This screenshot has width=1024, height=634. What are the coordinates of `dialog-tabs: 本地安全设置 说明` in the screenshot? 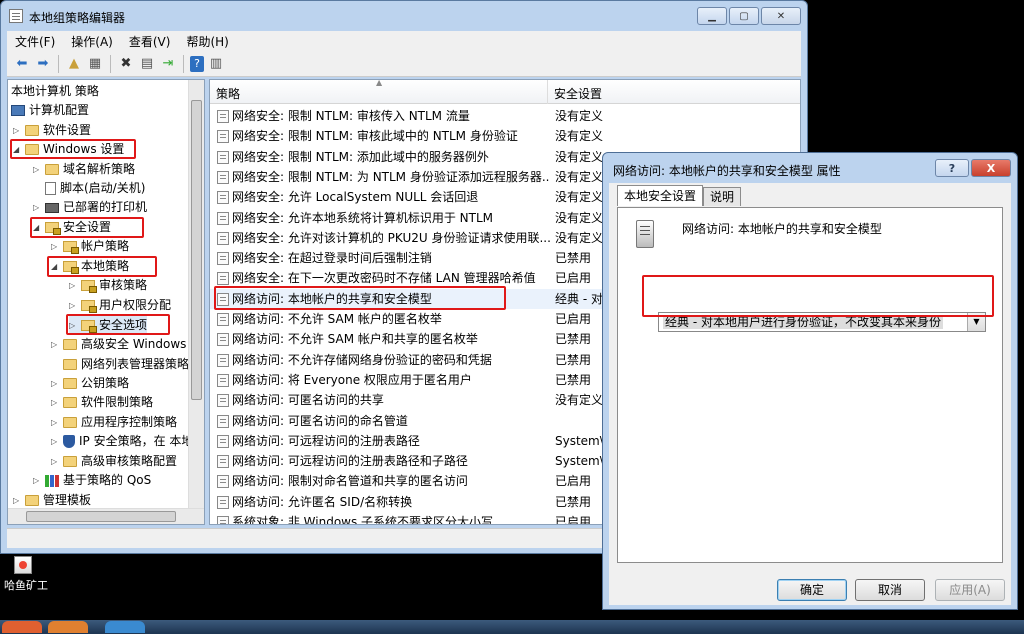 It's located at (679, 196).